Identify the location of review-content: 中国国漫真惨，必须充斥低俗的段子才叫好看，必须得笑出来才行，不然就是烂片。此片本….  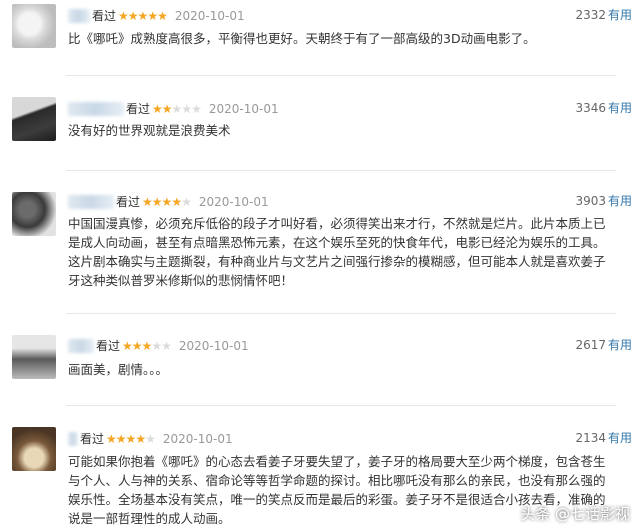
(337, 252).